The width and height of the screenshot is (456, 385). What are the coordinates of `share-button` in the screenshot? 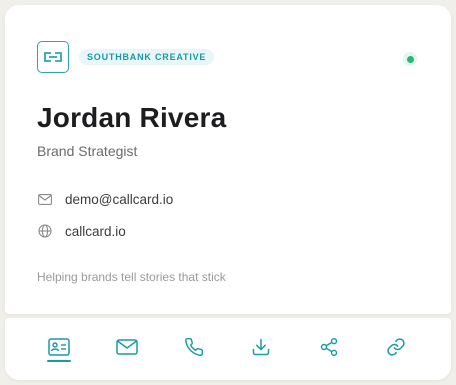 It's located at (329, 347).